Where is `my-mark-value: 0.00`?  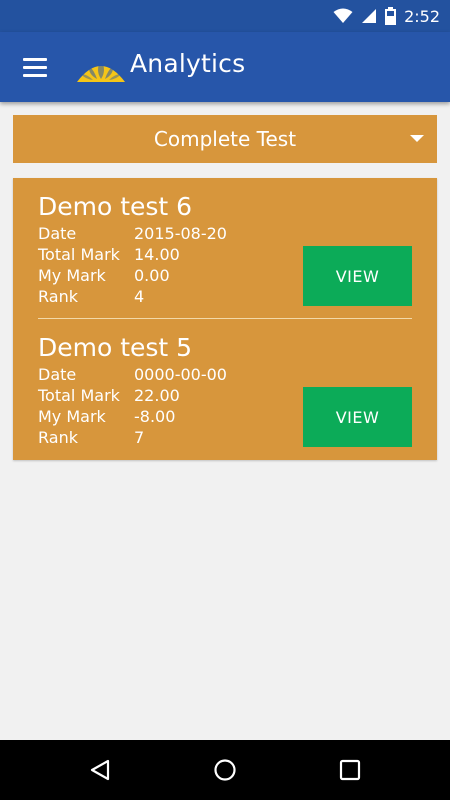
my-mark-value: 0.00 is located at coordinates (152, 275).